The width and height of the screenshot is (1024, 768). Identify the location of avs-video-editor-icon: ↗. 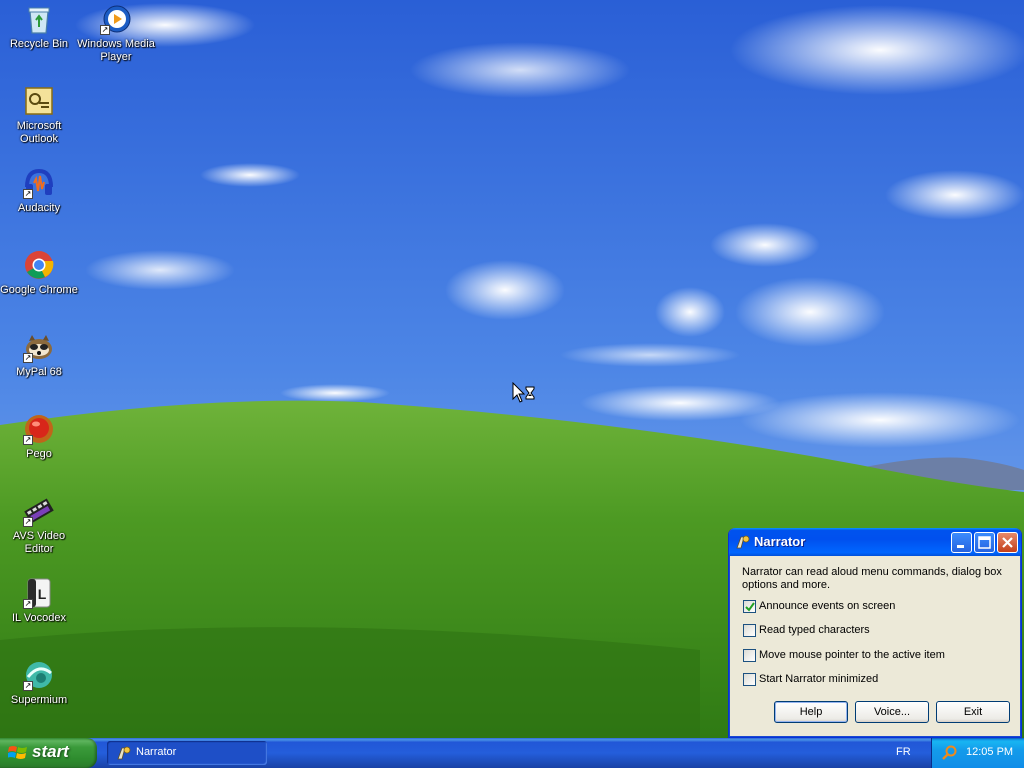
(39, 511).